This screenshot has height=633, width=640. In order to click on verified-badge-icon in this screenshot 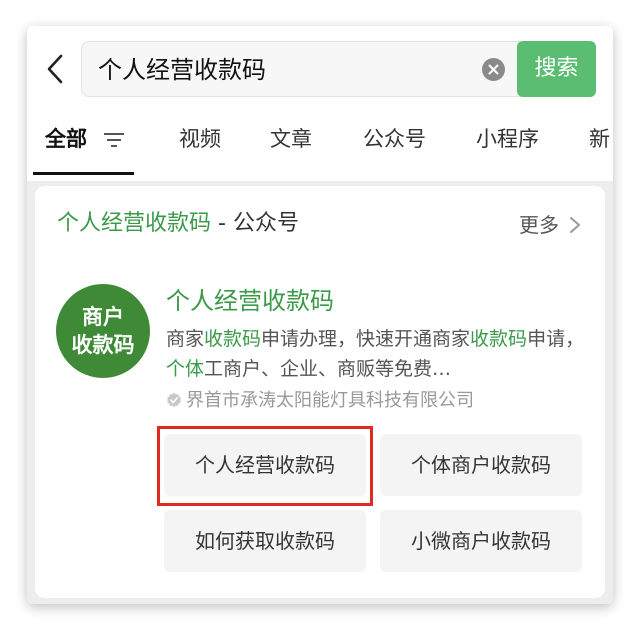, I will do `click(174, 400)`.